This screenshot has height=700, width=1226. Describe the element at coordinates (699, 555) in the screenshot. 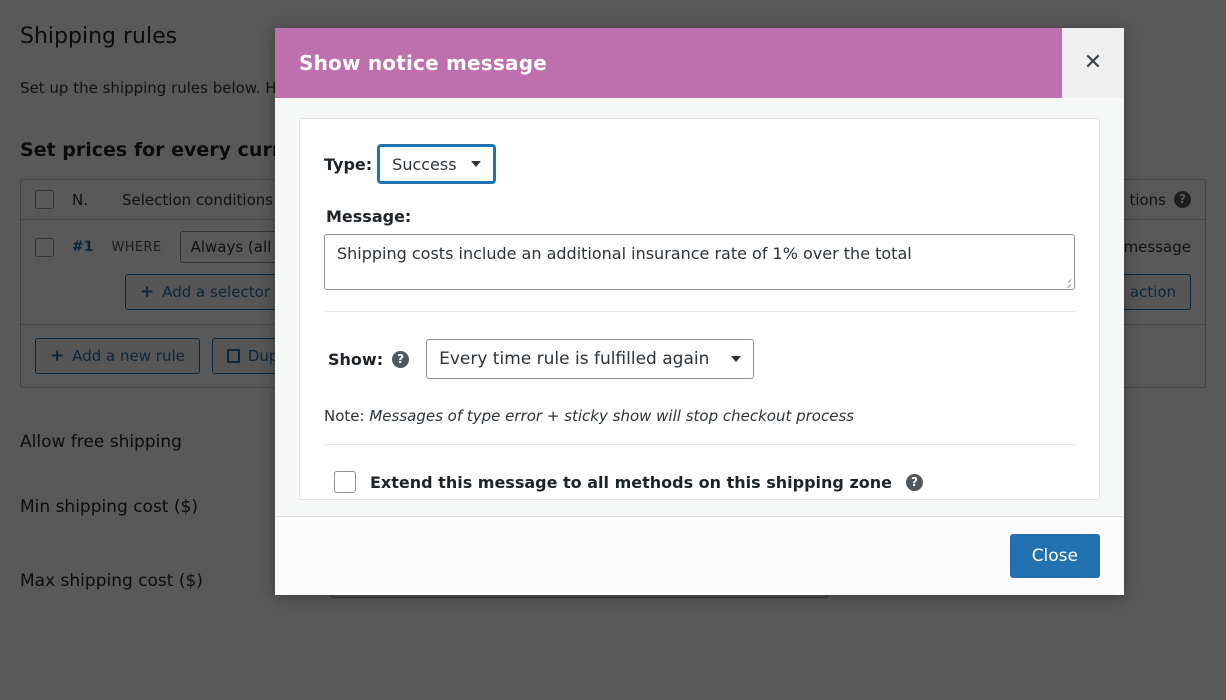

I see `modal-footer: Close` at that location.